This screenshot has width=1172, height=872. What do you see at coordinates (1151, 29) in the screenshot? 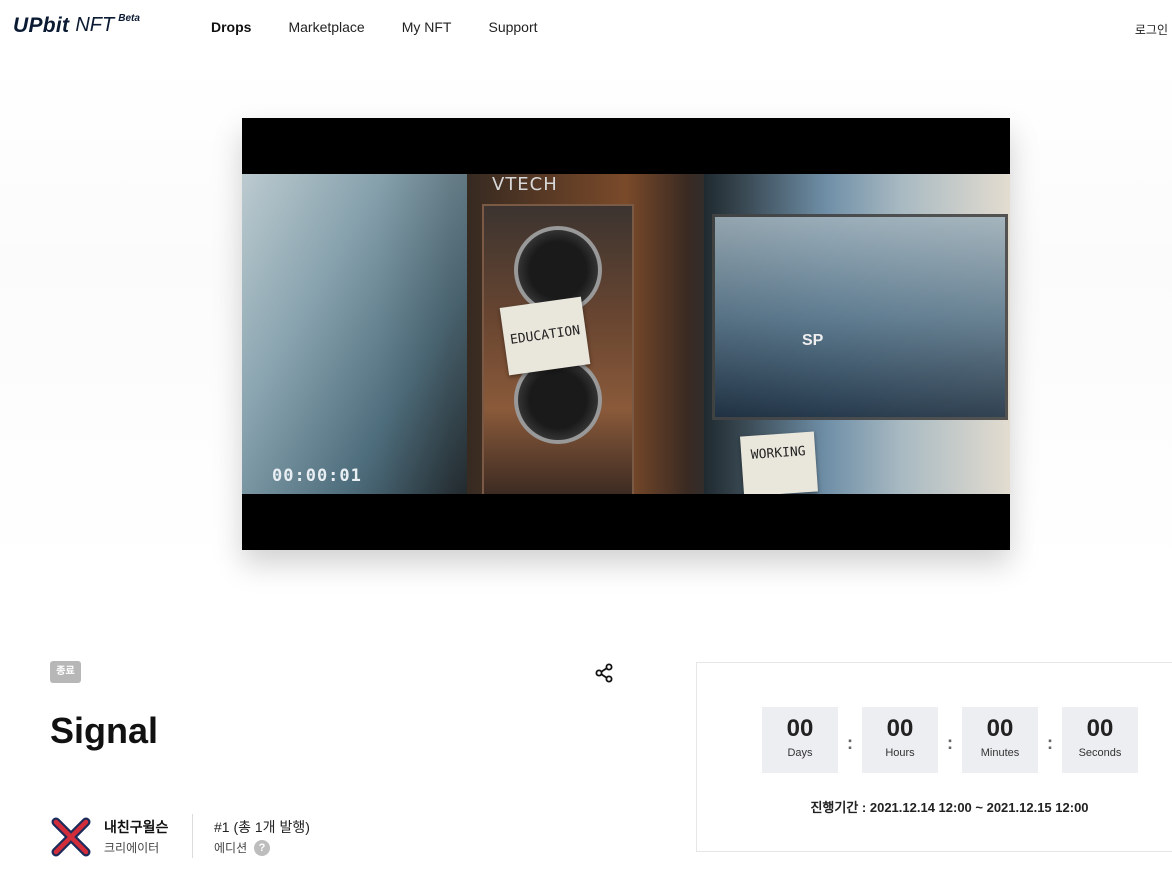
I see `login-link: 로그인` at bounding box center [1151, 29].